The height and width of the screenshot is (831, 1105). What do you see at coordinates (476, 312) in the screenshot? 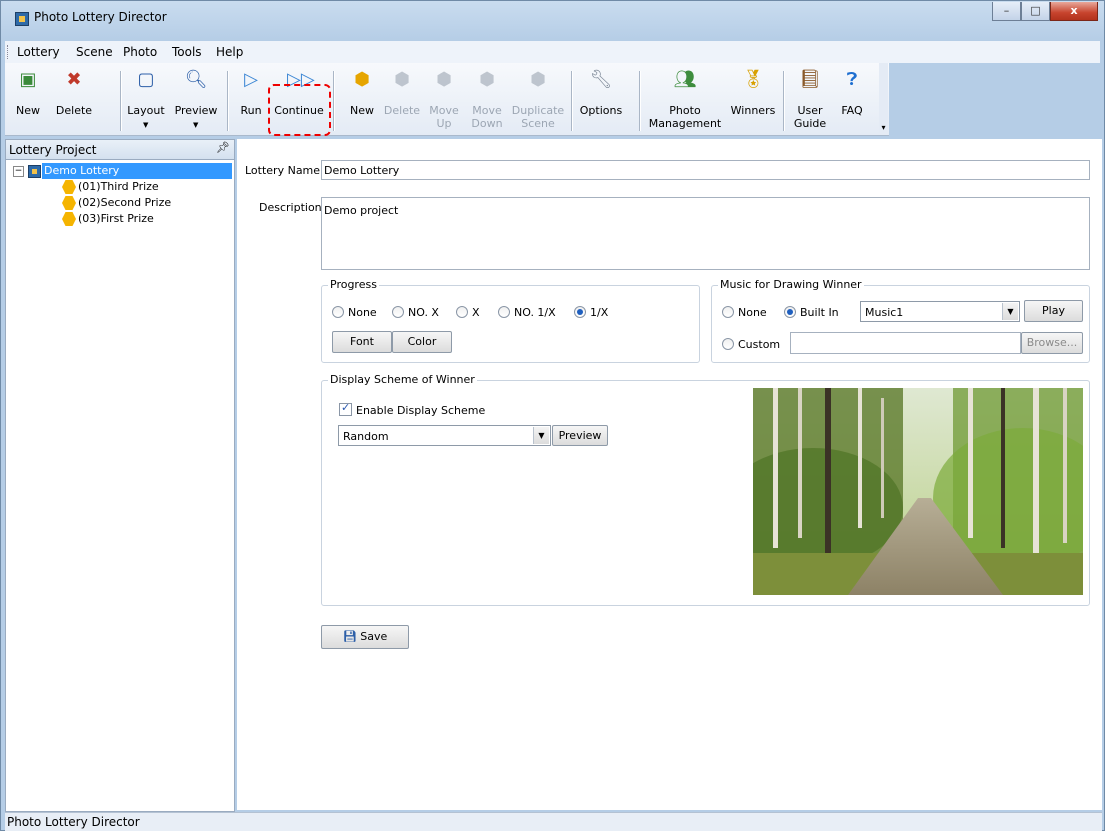
I see `progress-x-label: X` at bounding box center [476, 312].